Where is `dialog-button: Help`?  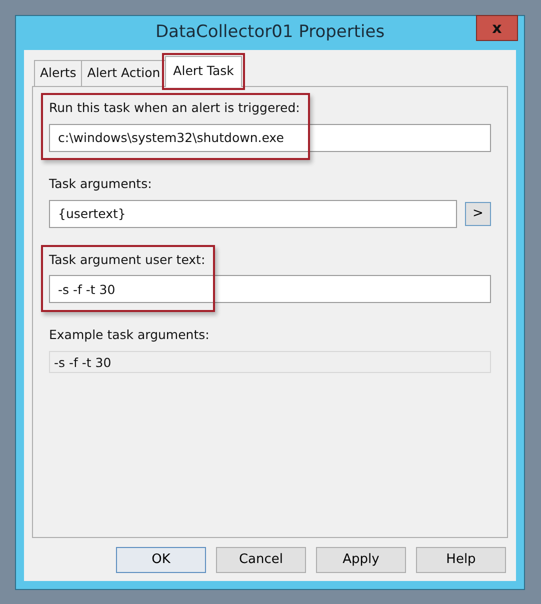
dialog-button: Help is located at coordinates (461, 560).